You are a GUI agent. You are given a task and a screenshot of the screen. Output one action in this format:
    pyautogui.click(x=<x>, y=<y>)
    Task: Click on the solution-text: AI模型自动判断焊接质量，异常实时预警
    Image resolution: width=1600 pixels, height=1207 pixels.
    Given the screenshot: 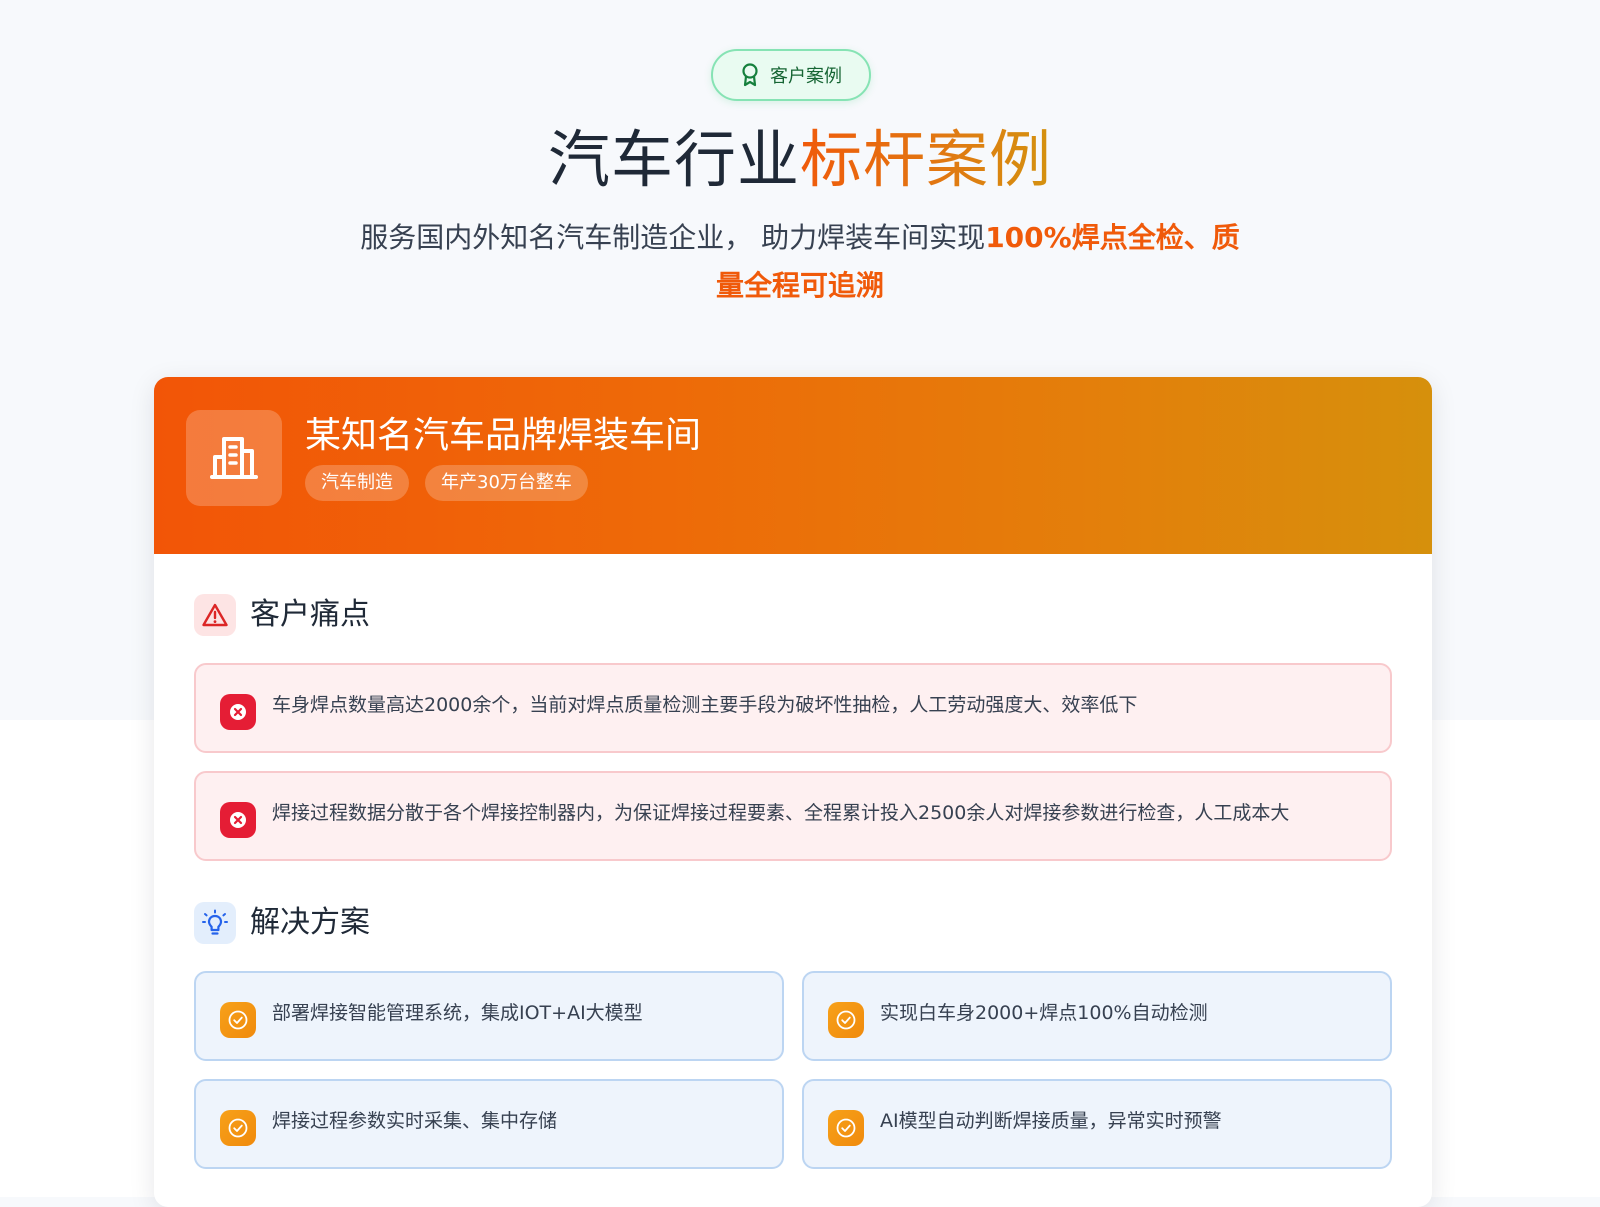 What is the action you would take?
    pyautogui.click(x=1051, y=1121)
    